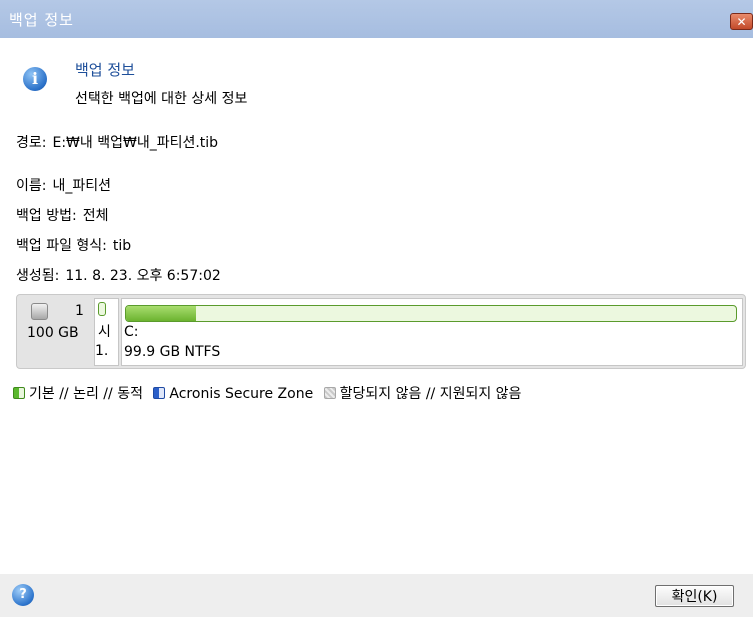 The image size is (753, 617). What do you see at coordinates (432, 332) in the screenshot?
I see `partition-c: C: 99.9 GB NTFS` at bounding box center [432, 332].